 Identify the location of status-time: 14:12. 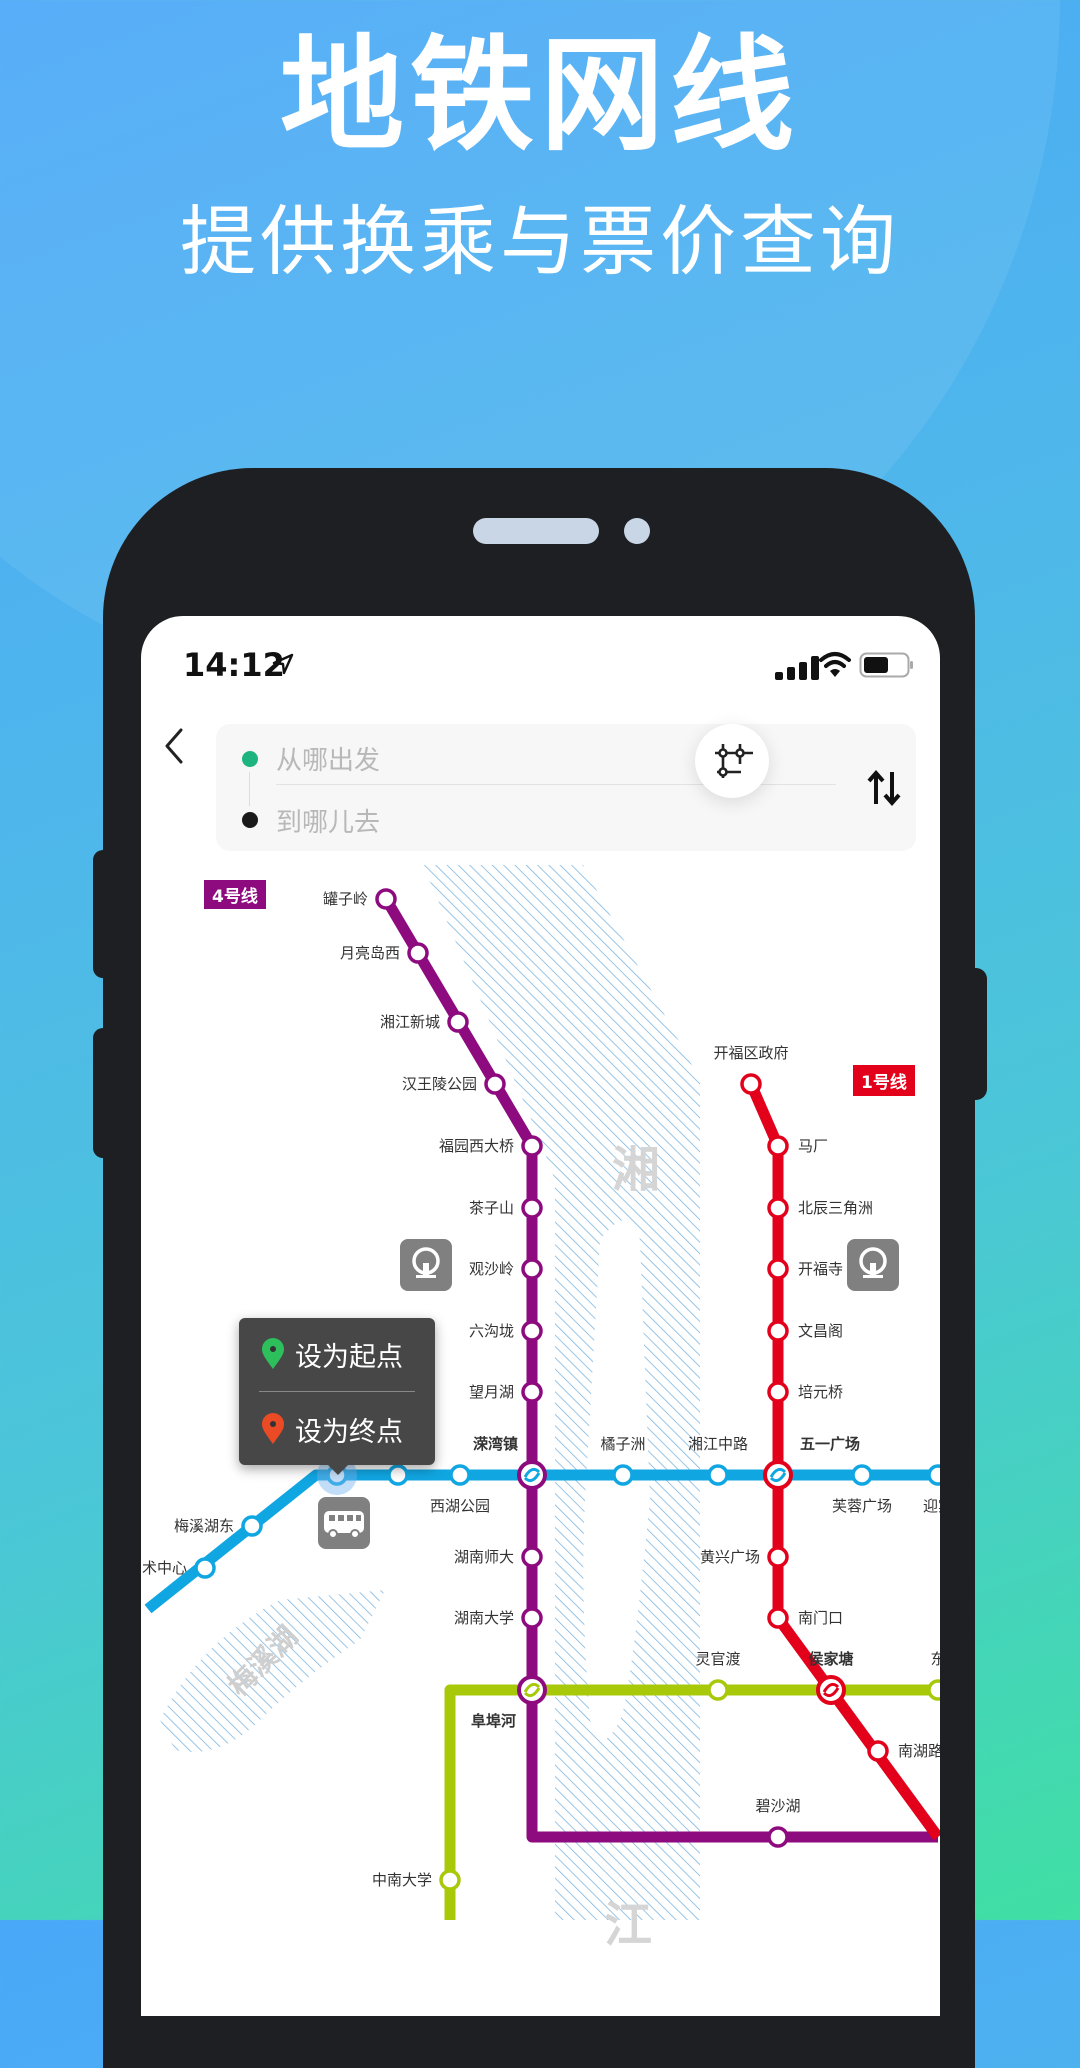
(234, 665).